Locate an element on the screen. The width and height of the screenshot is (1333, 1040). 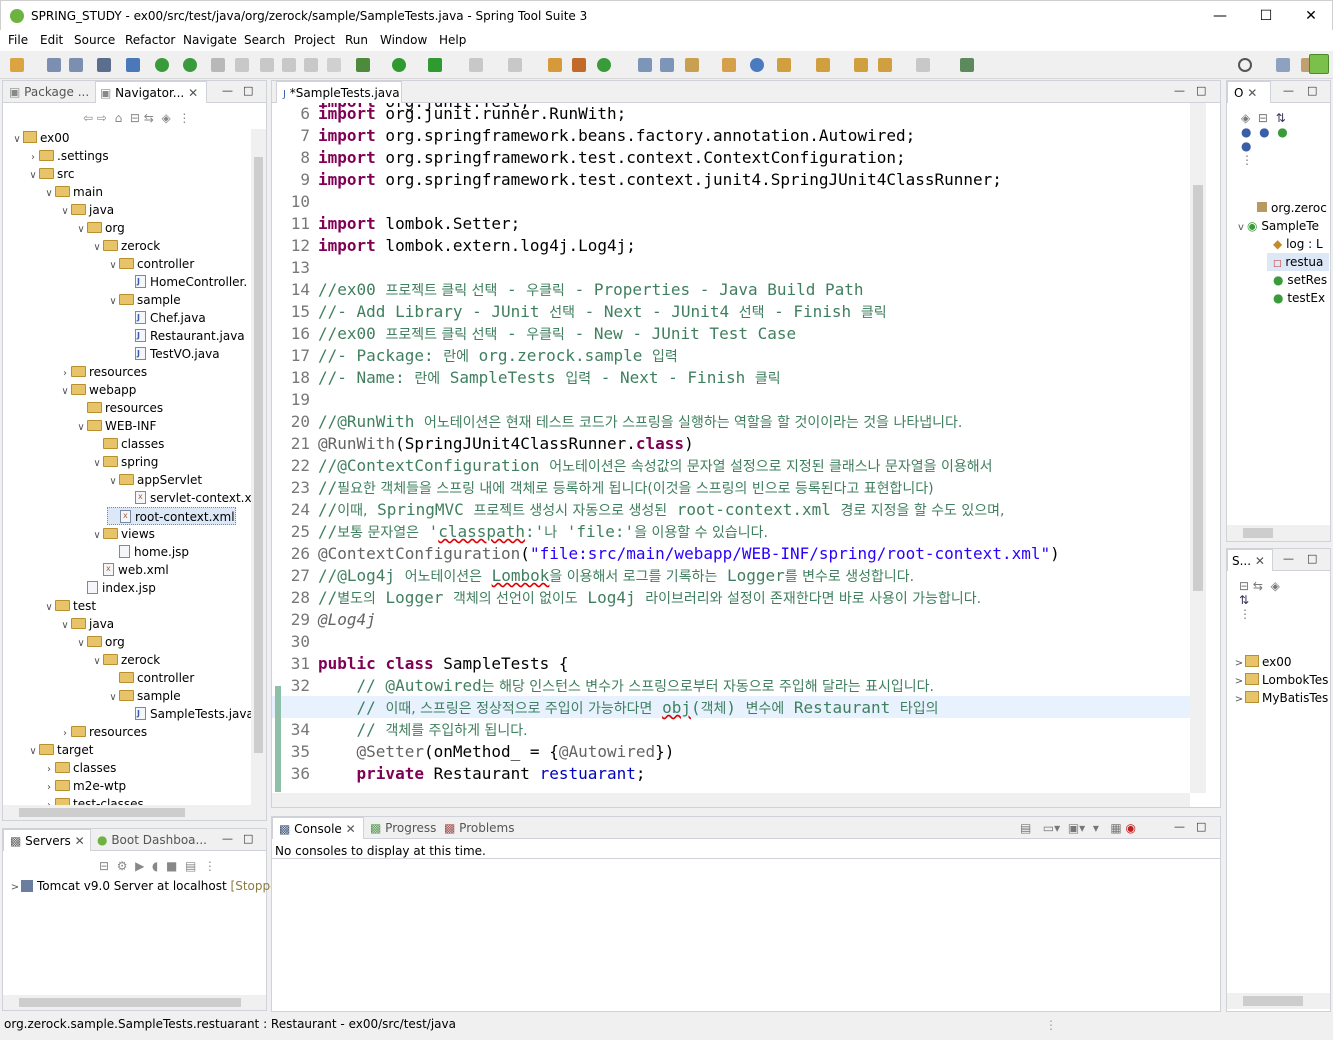
outline-field-restuarant: □ restua is located at coordinates (1298, 262).